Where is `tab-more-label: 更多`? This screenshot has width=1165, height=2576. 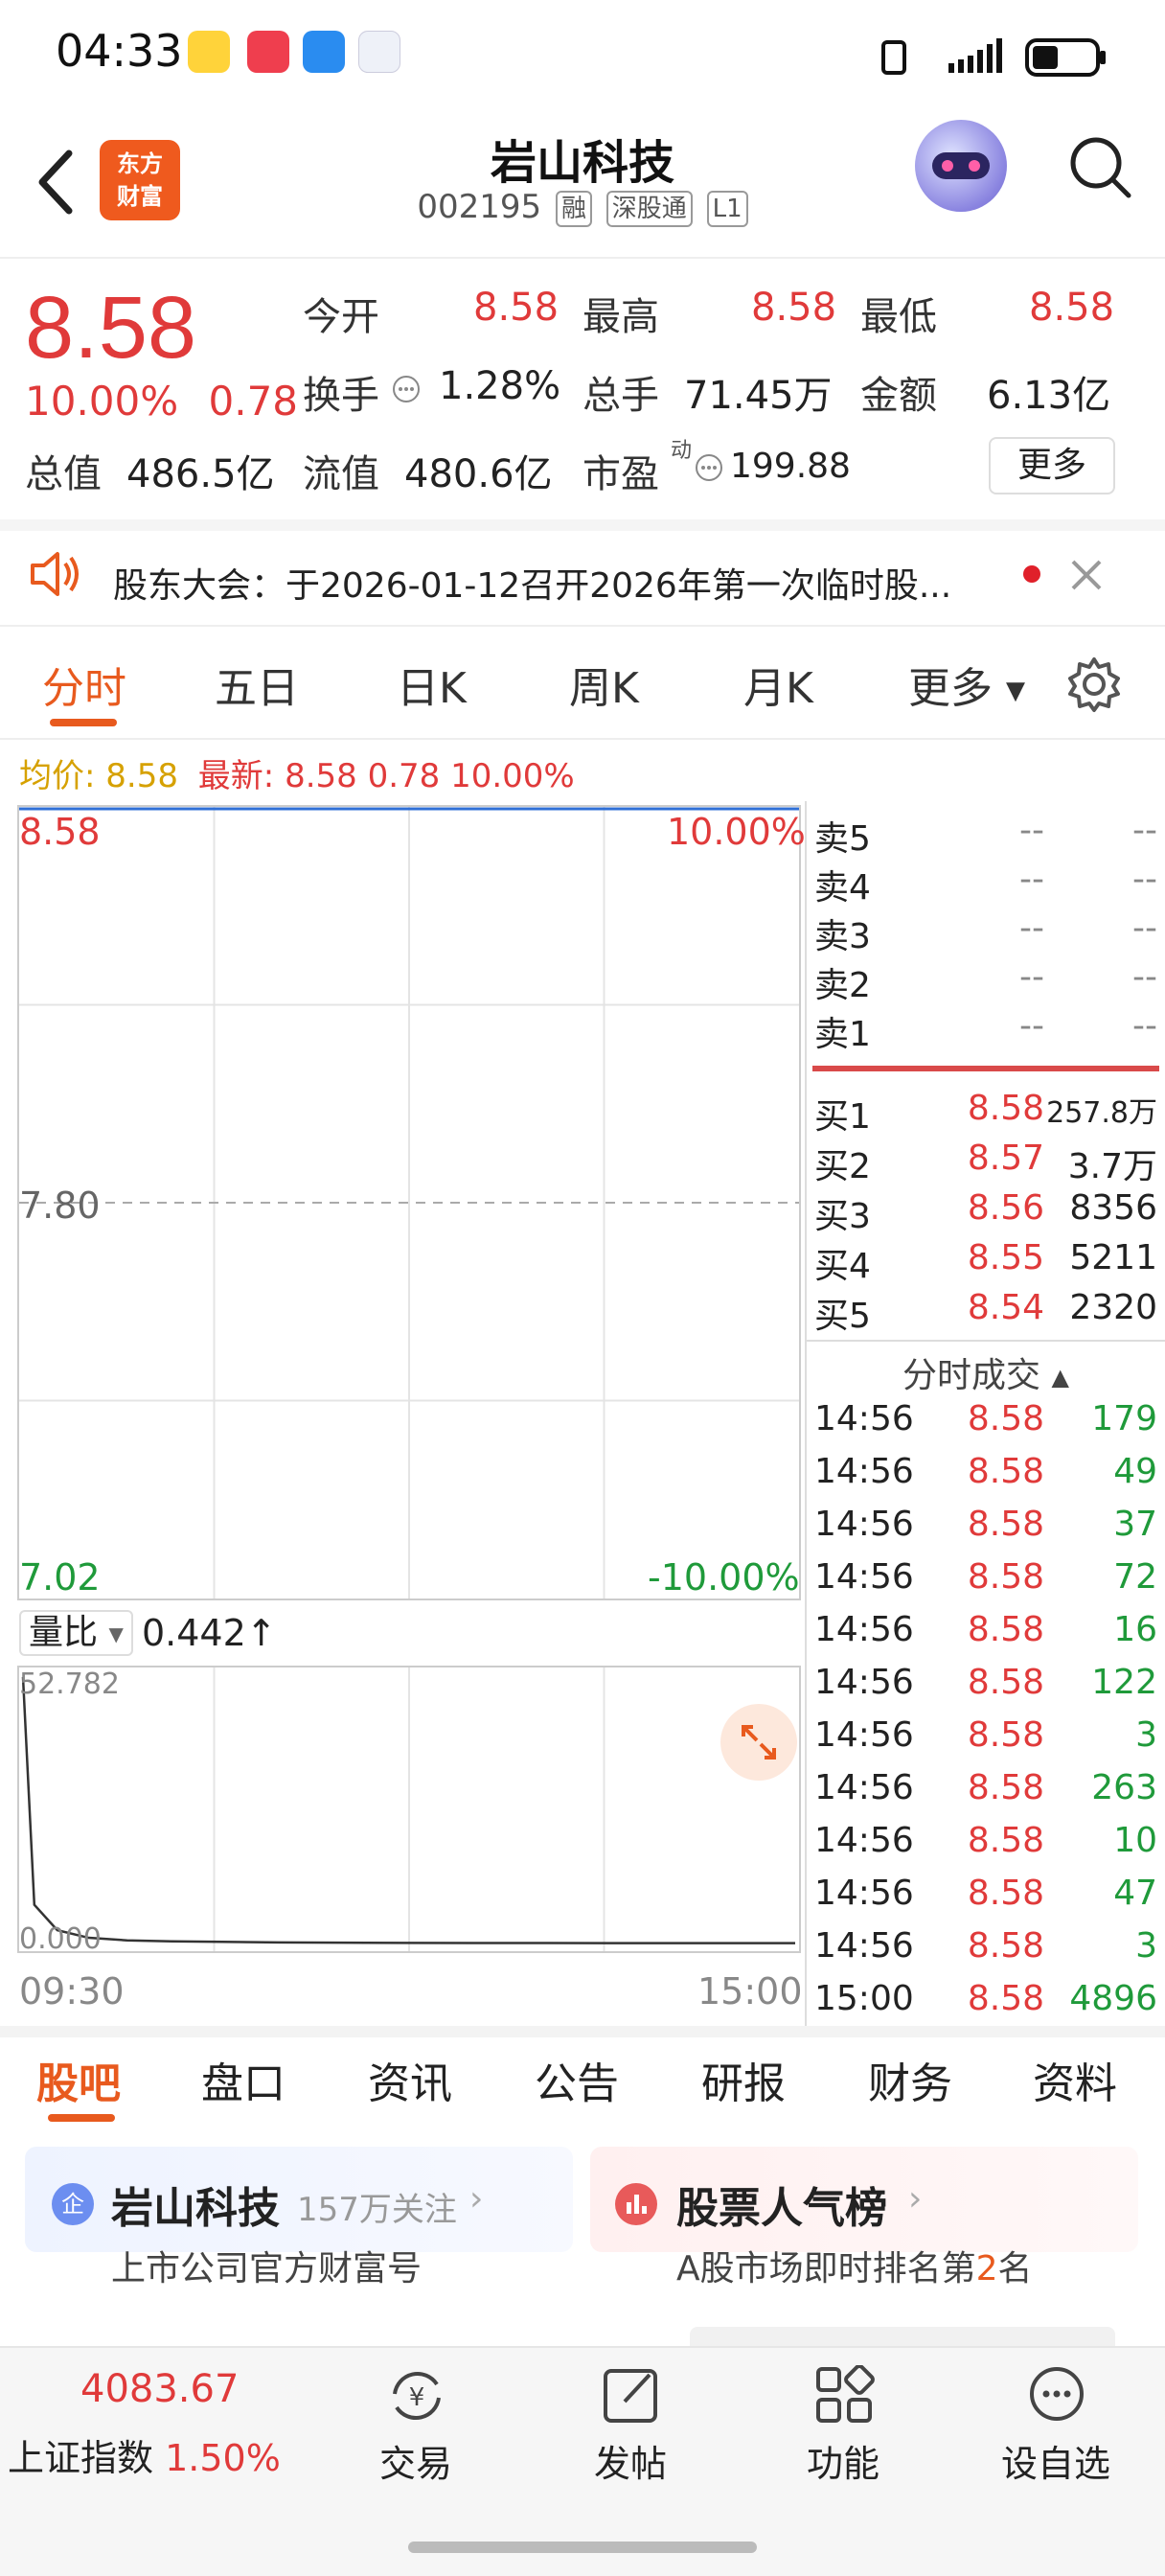
tab-more-label: 更多 is located at coordinates (950, 688).